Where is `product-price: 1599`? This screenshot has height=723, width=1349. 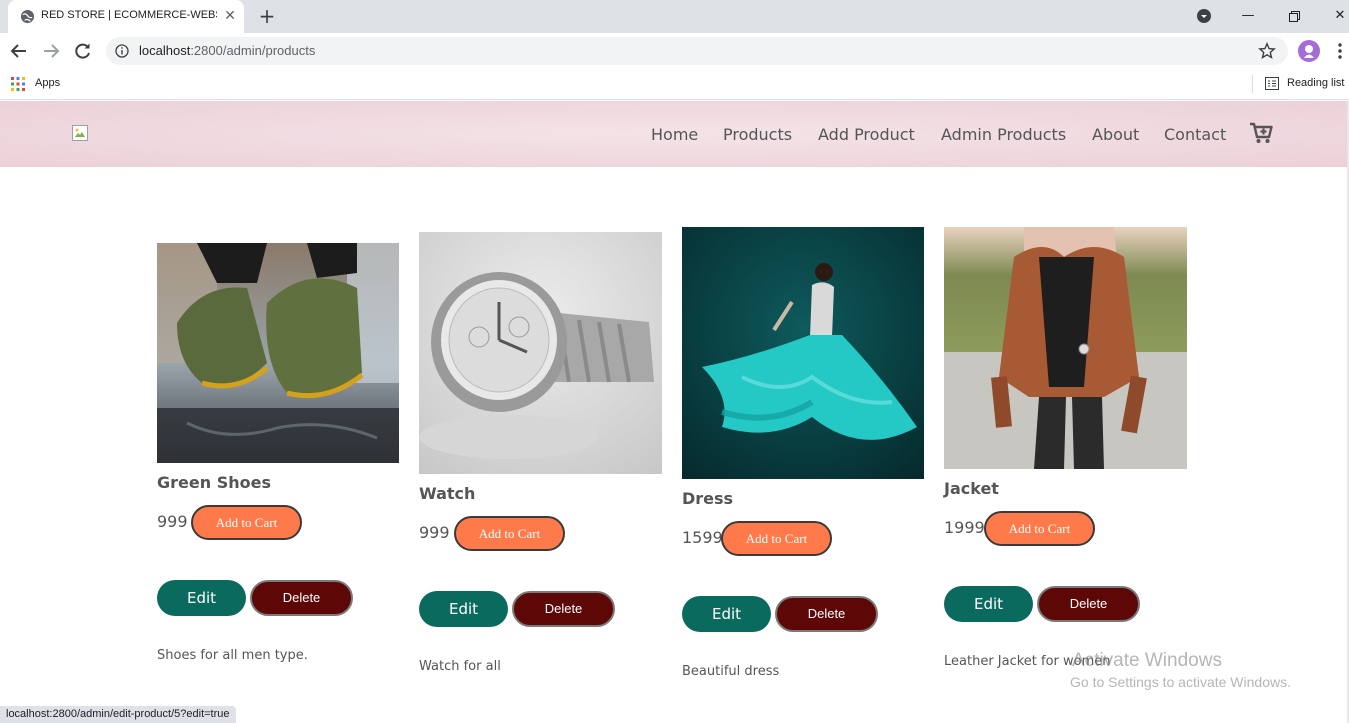 product-price: 1599 is located at coordinates (702, 537).